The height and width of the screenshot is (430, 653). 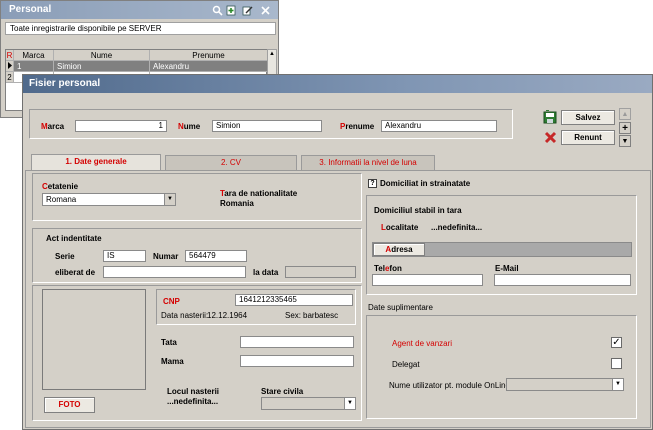 I want to click on marca-field: 1, so click(x=121, y=126).